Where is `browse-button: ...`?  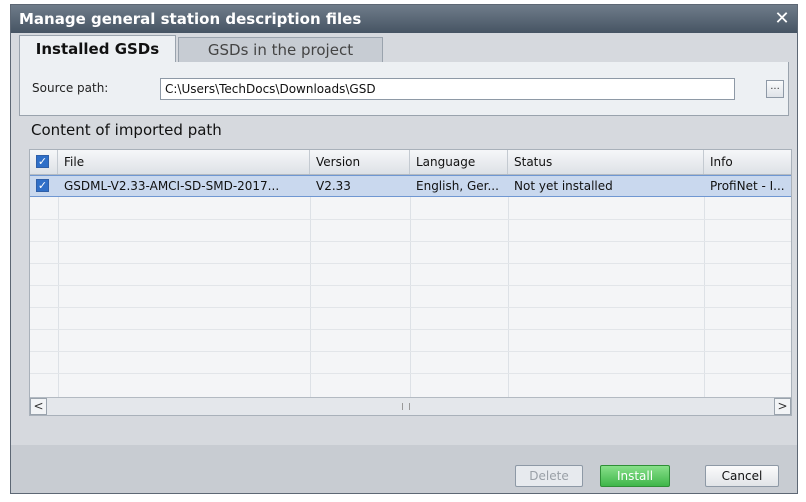 browse-button: ... is located at coordinates (775, 89).